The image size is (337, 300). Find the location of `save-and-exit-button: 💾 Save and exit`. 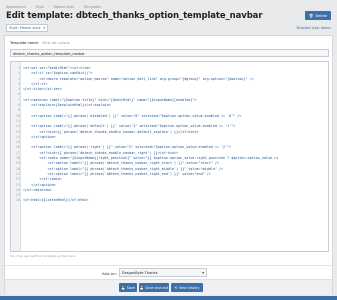

save-and-exit-button: 💾 Save and exit is located at coordinates (154, 287).